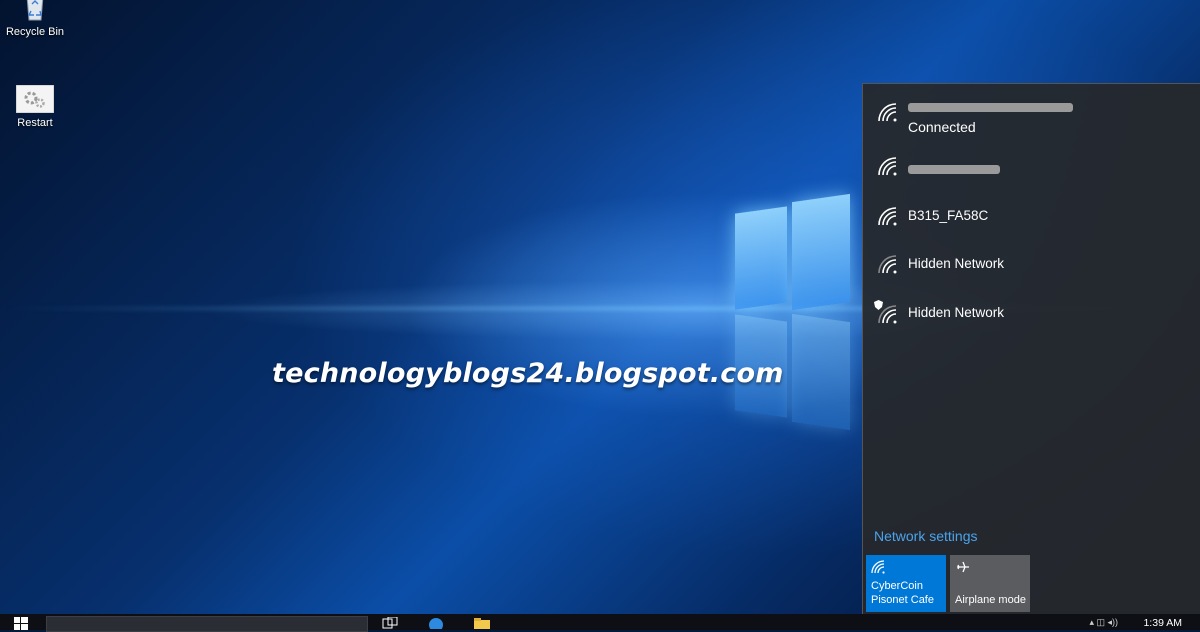  What do you see at coordinates (821, 372) in the screenshot?
I see `windows-logo-reflection-right` at bounding box center [821, 372].